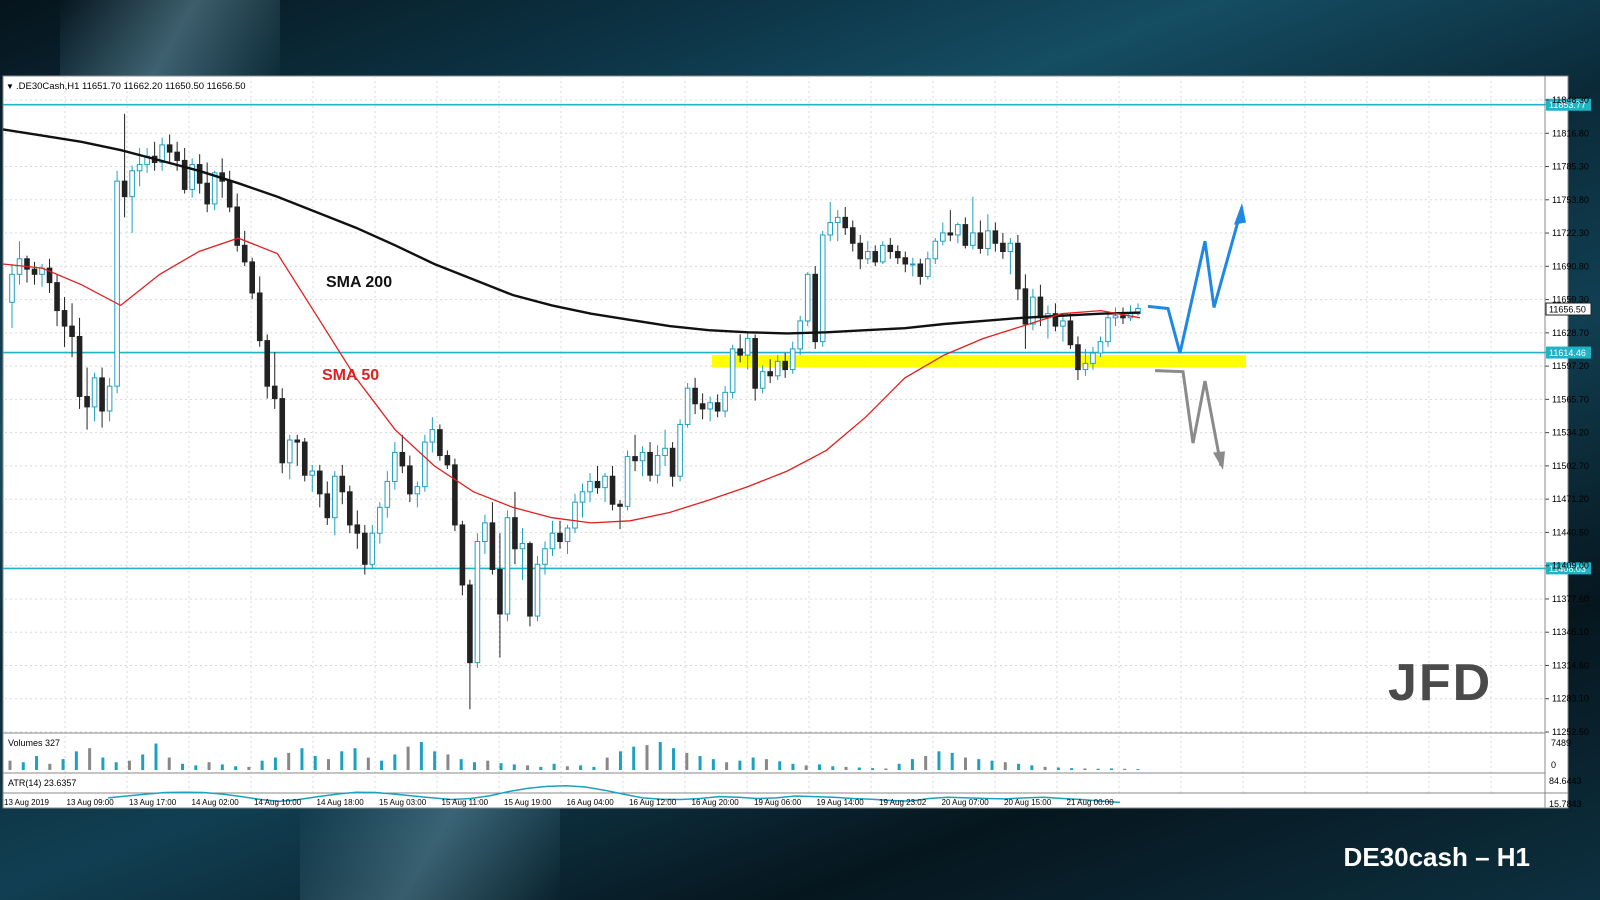  I want to click on volume-tick-max: 7489, so click(1561, 743).